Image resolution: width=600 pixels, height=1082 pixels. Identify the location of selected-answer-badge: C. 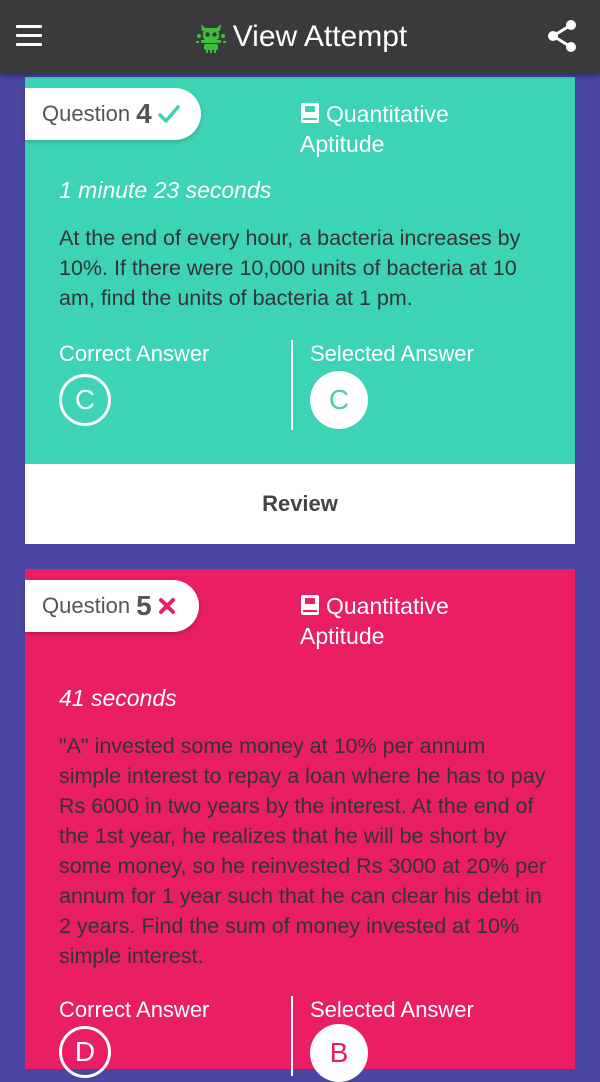
(339, 400).